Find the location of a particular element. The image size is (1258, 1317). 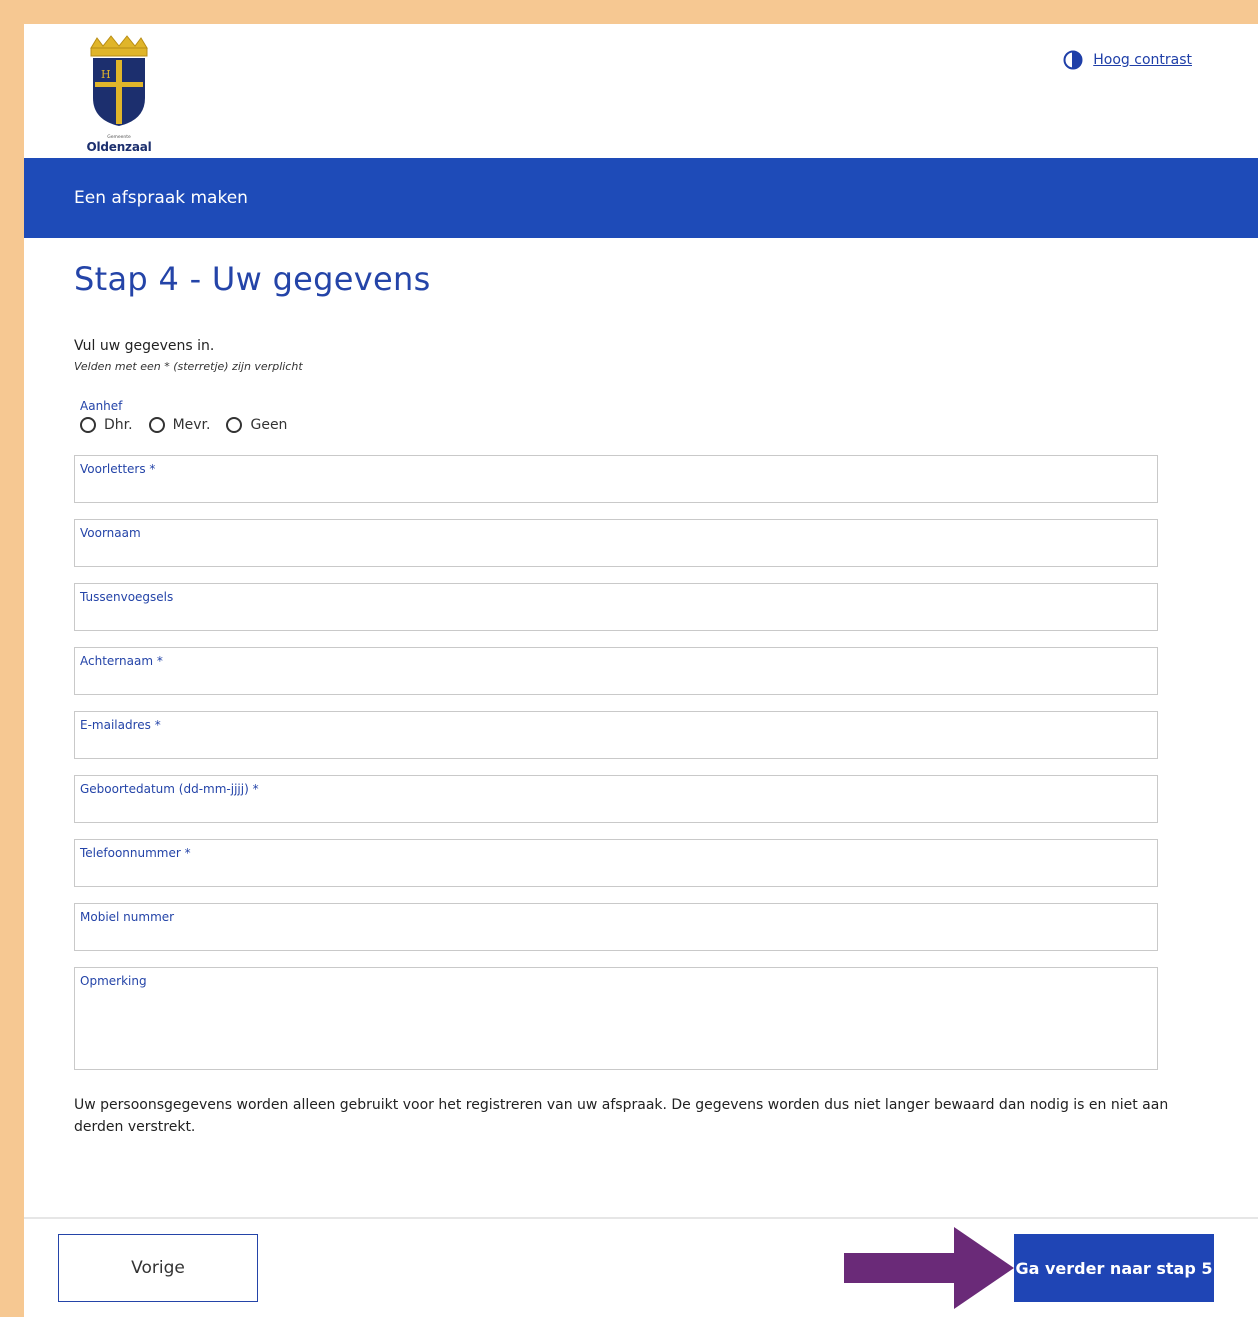

svg-text: H is located at coordinates (106, 74).